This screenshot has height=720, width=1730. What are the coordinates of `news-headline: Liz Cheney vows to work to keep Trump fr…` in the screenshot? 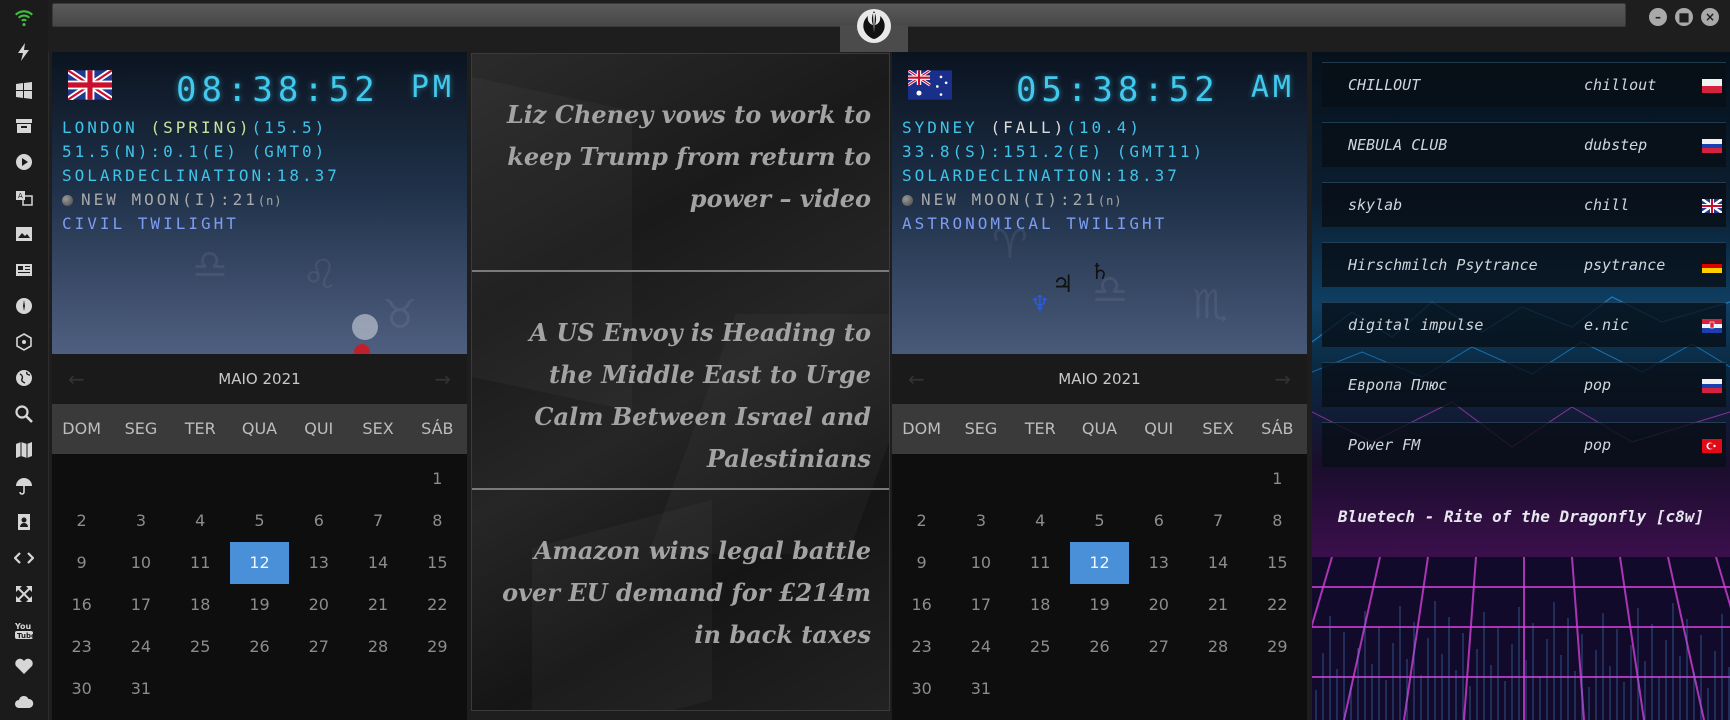 It's located at (681, 157).